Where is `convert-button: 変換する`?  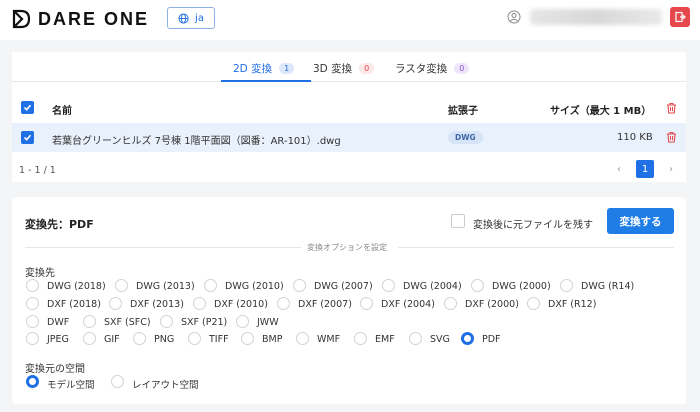 convert-button: 変換する is located at coordinates (640, 221).